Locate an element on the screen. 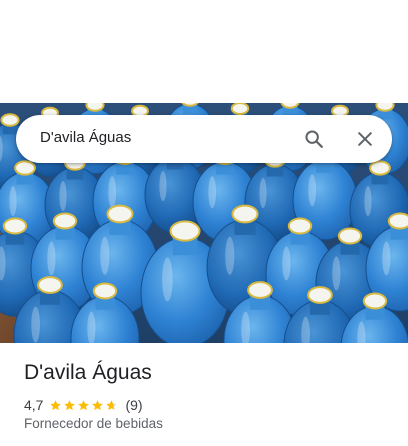 This screenshot has height=446, width=408. search-input: D'avila Águas is located at coordinates (85, 137).